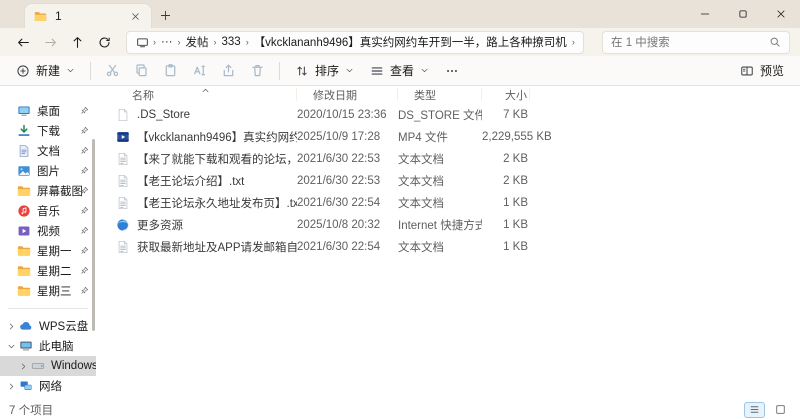  I want to click on new-button-label: 新建, so click(48, 71).